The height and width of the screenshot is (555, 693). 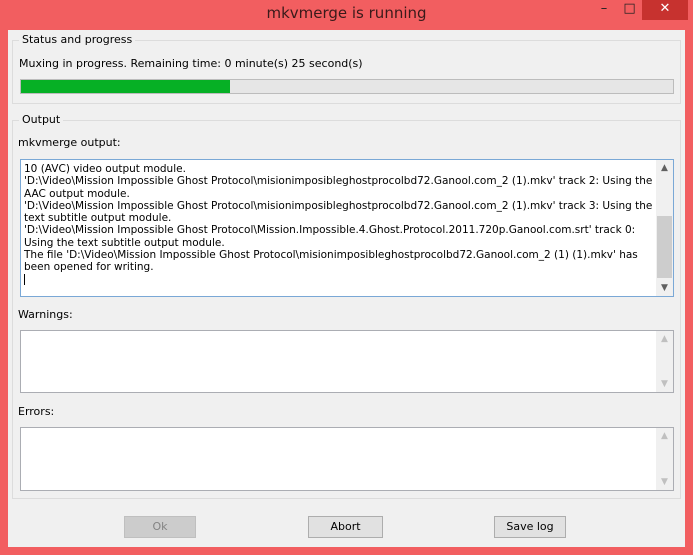 What do you see at coordinates (664, 459) in the screenshot?
I see `errors-scrollbar: ▲ ▼` at bounding box center [664, 459].